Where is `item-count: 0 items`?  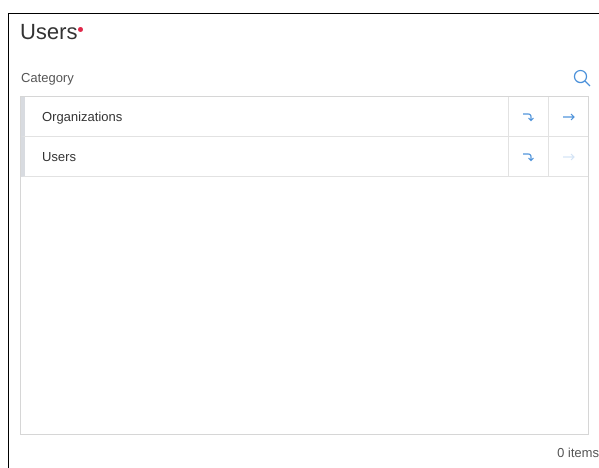 item-count: 0 items is located at coordinates (578, 453).